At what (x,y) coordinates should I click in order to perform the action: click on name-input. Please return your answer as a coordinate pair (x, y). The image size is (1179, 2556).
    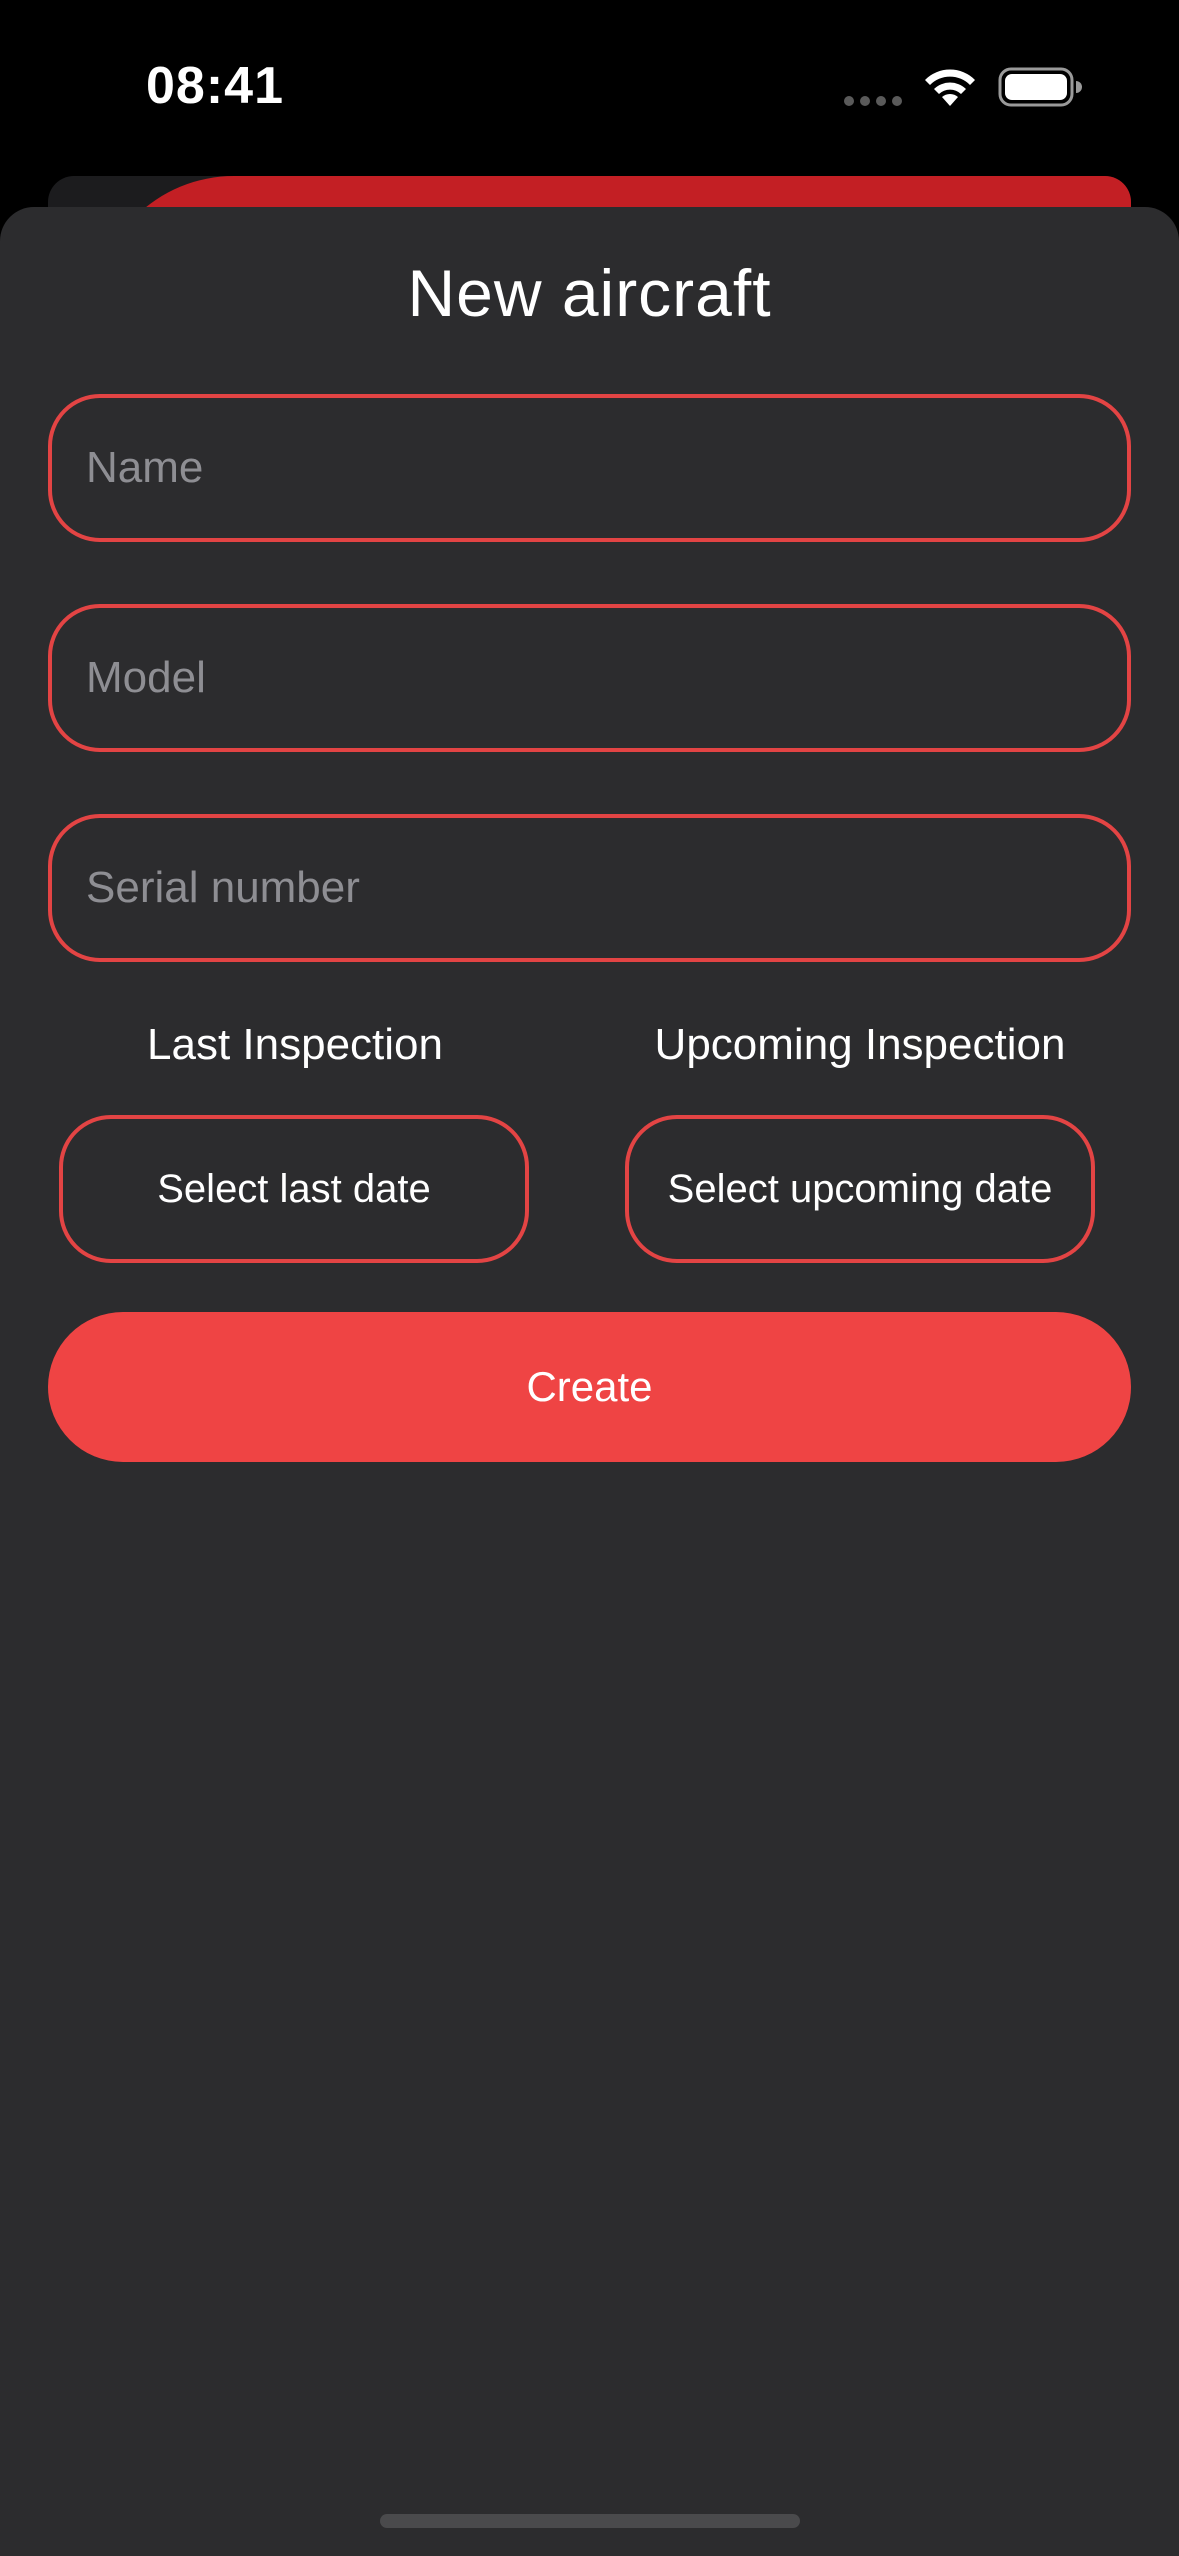
    Looking at the image, I should click on (589, 468).